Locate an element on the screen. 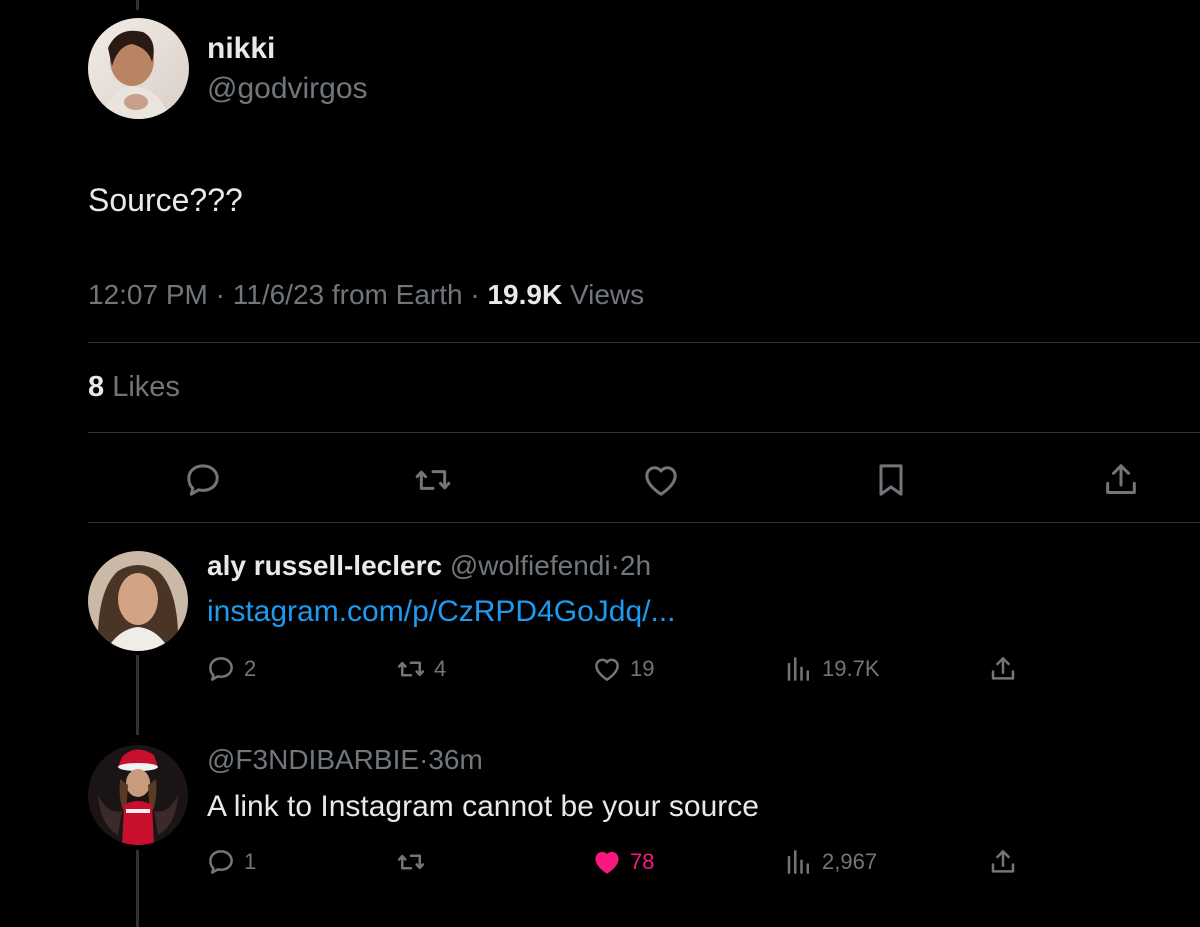 This screenshot has width=1200, height=927. thread-line-top is located at coordinates (137, 5).